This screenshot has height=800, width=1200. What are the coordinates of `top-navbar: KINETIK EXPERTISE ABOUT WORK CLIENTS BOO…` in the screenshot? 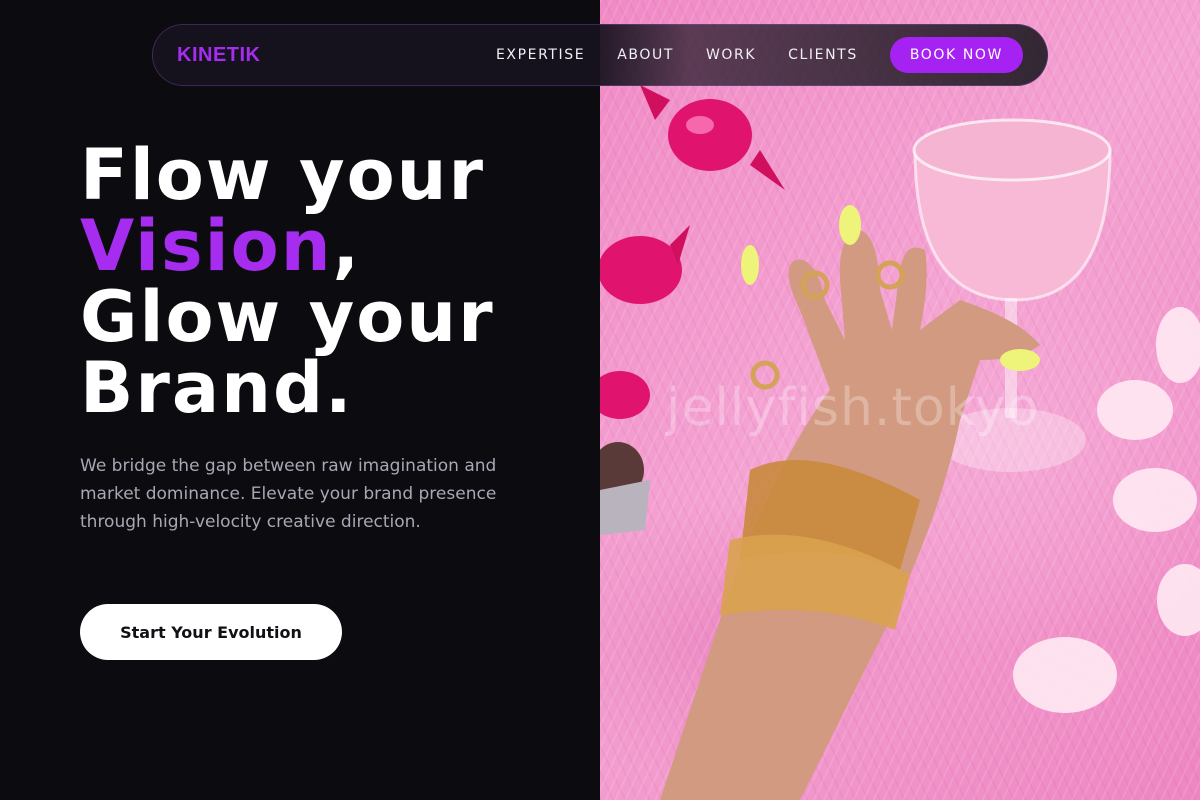 It's located at (600, 55).